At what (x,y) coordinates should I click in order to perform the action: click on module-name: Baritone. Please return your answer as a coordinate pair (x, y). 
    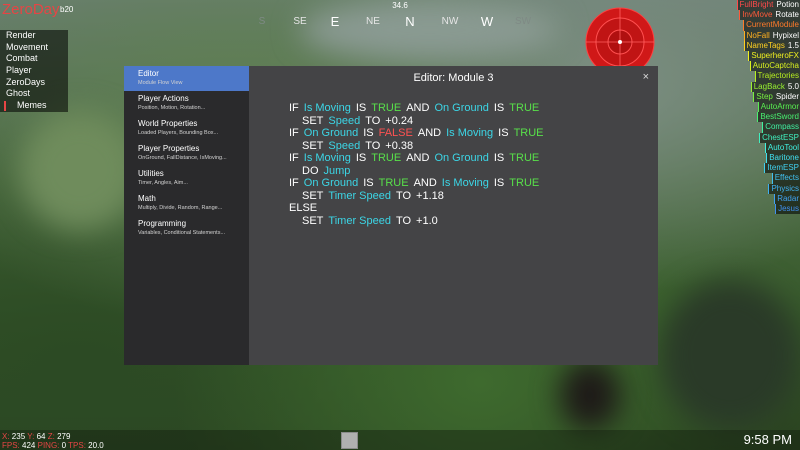
    Looking at the image, I should click on (784, 157).